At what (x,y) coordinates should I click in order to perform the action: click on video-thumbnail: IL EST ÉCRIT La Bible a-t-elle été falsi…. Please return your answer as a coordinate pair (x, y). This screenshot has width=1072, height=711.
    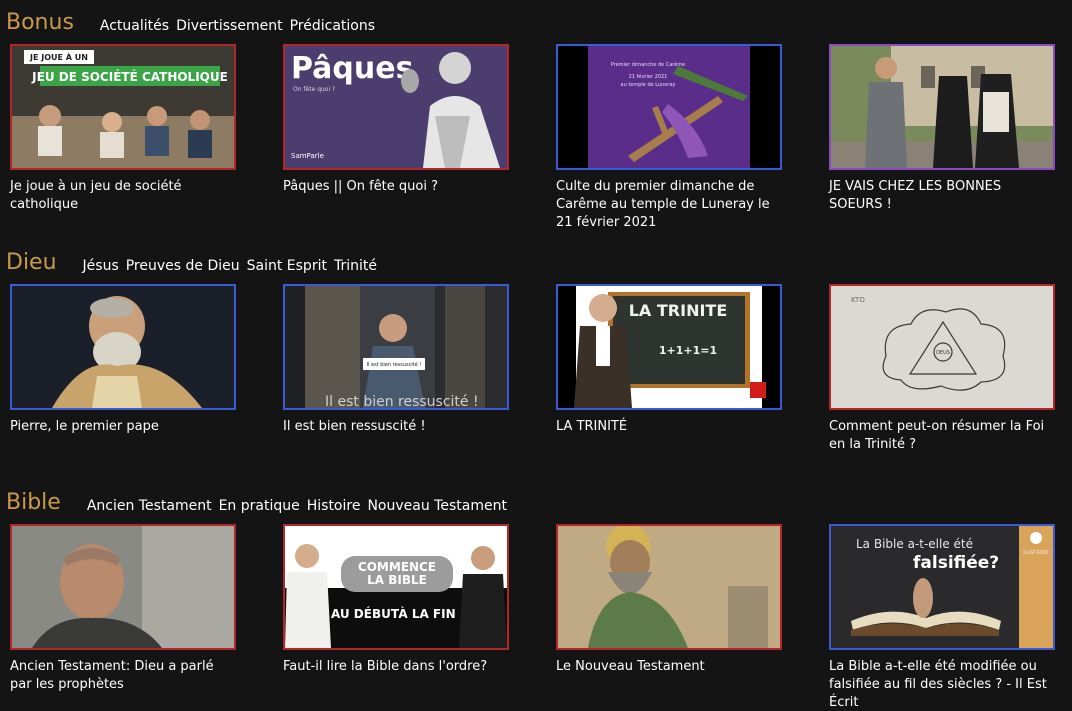
    Looking at the image, I should click on (942, 587).